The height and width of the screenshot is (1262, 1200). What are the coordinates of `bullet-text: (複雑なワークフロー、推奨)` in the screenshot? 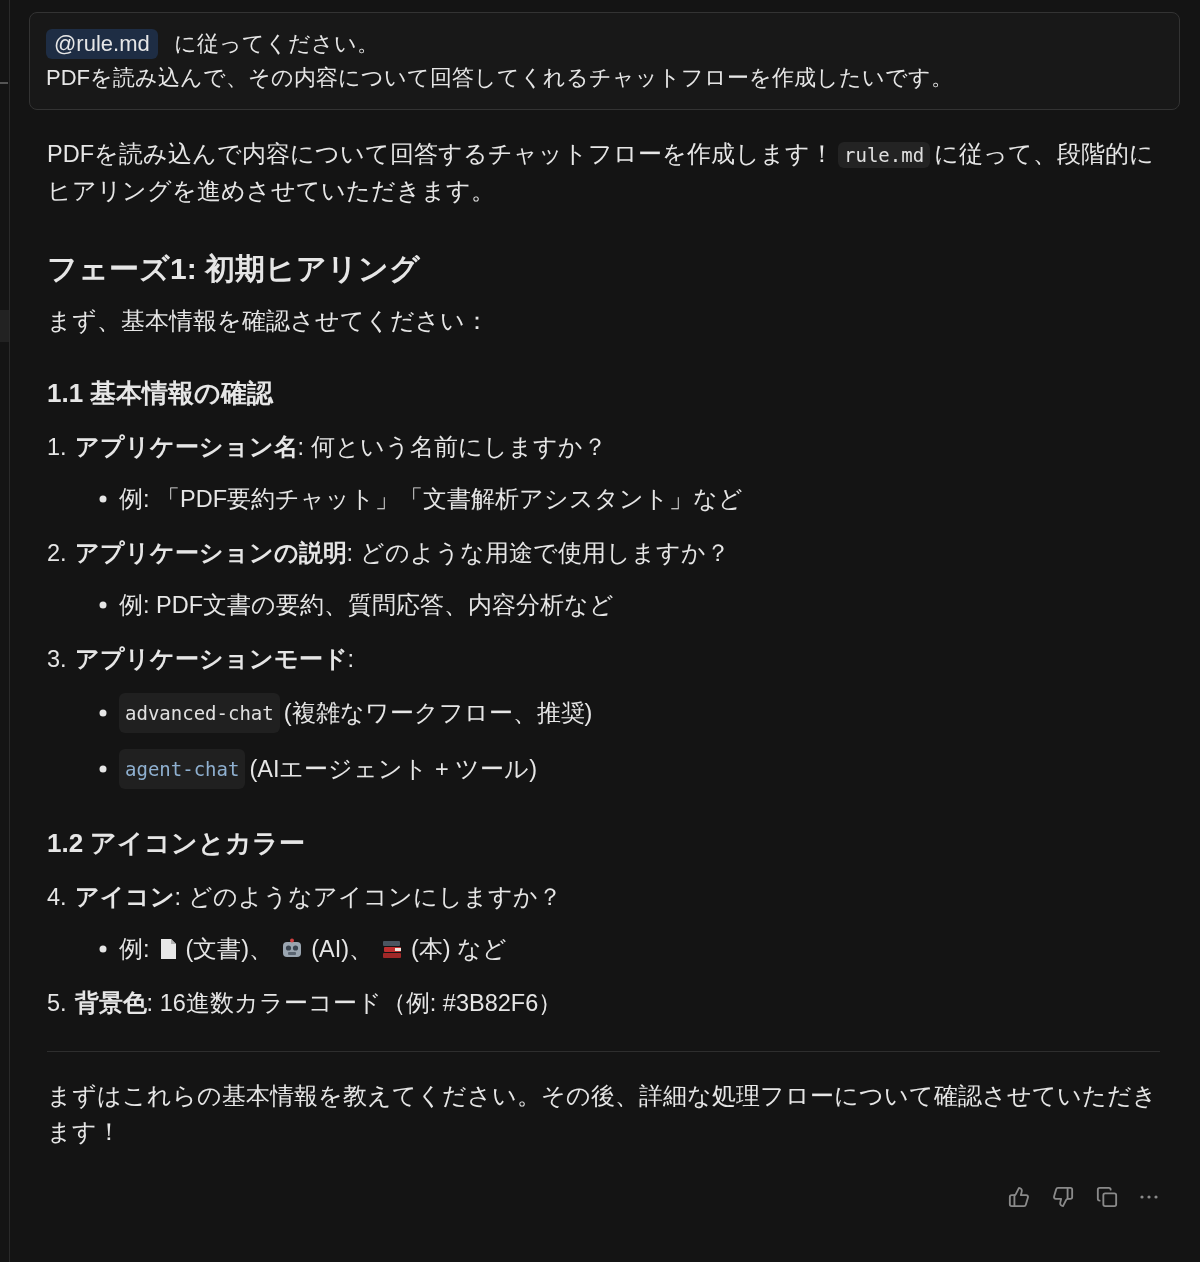 It's located at (438, 713).